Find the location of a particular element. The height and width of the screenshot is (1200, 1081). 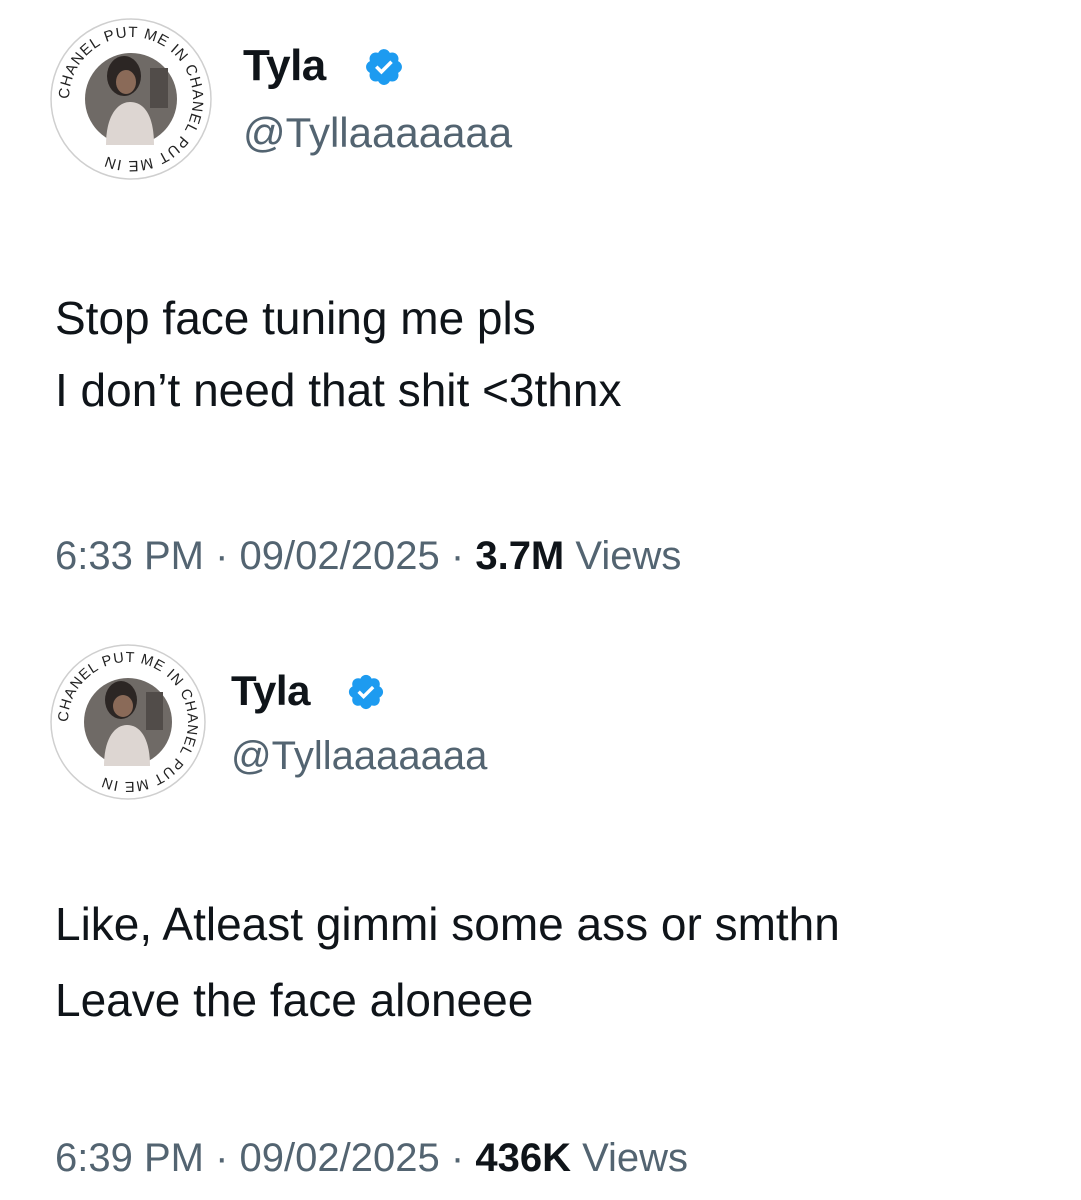

views-count: 3.7M is located at coordinates (519, 556).